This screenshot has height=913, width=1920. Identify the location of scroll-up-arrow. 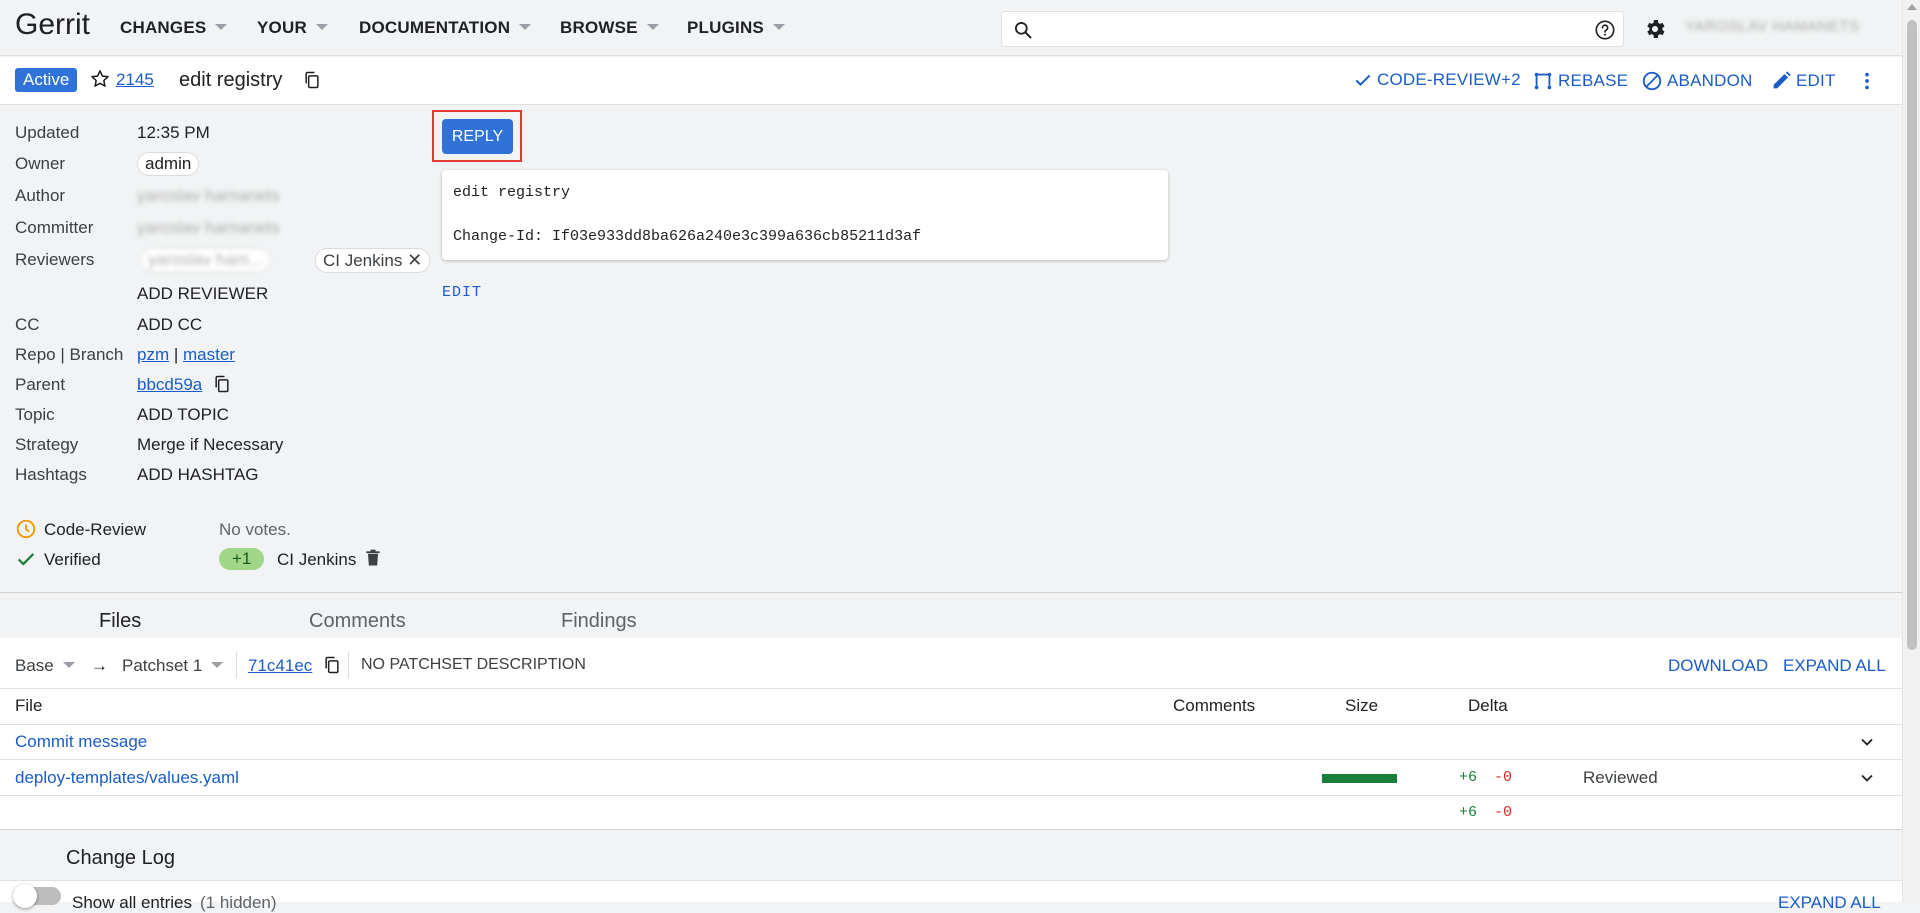
(1912, 7).